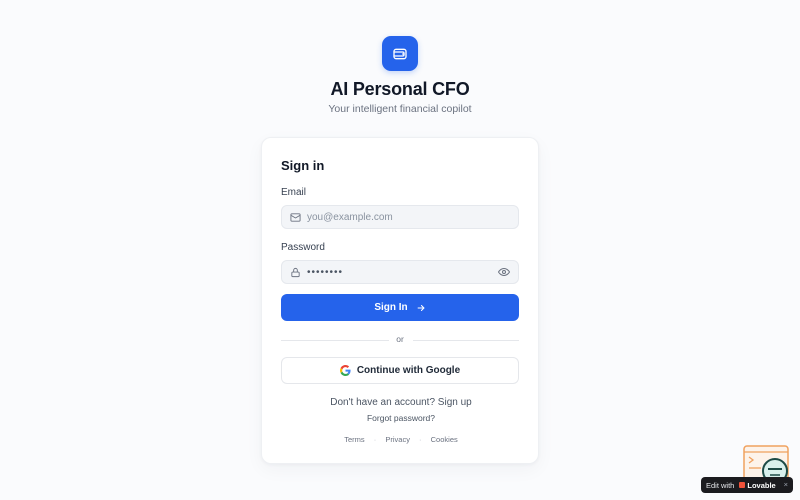 The image size is (800, 500). What do you see at coordinates (409, 217) in the screenshot?
I see `email-input` at bounding box center [409, 217].